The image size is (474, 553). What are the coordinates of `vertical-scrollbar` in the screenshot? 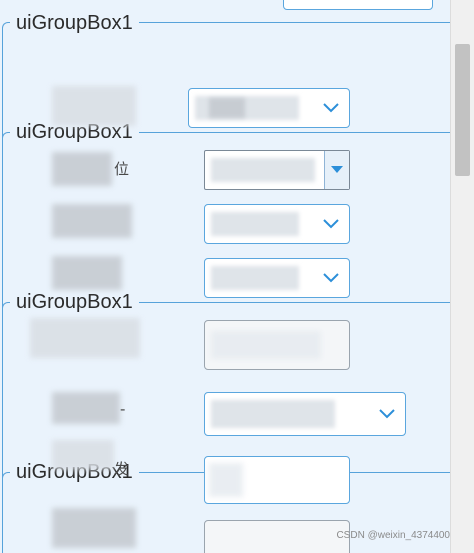 It's located at (462, 276).